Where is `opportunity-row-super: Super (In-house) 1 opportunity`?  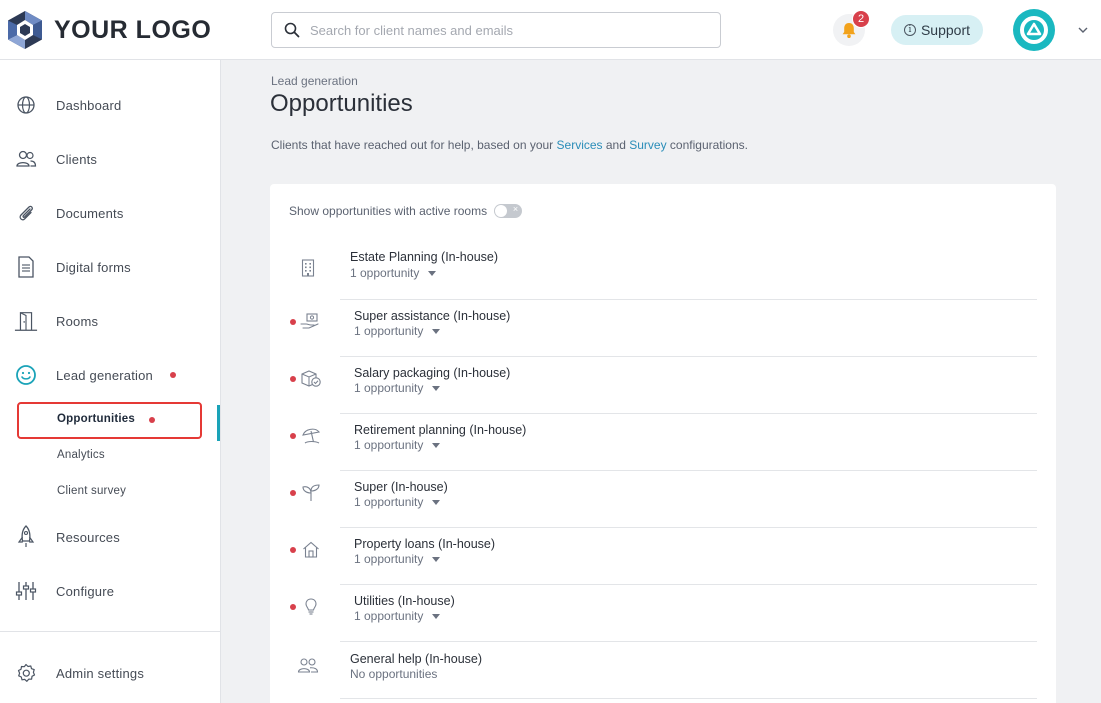 opportunity-row-super: Super (In-house) 1 opportunity is located at coordinates (663, 499).